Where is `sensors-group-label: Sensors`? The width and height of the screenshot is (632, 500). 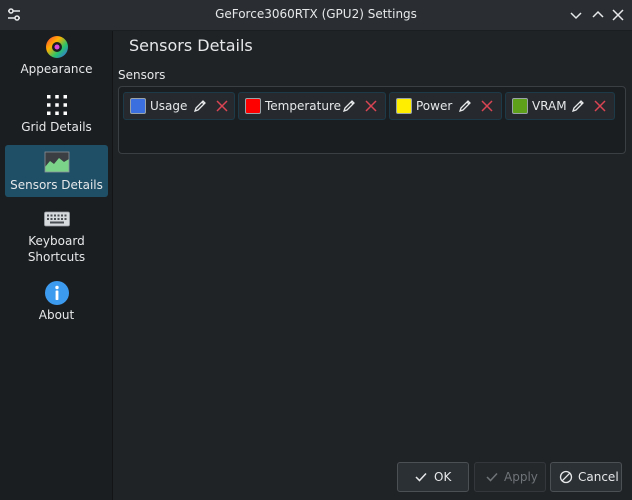
sensors-group-label: Sensors is located at coordinates (142, 75).